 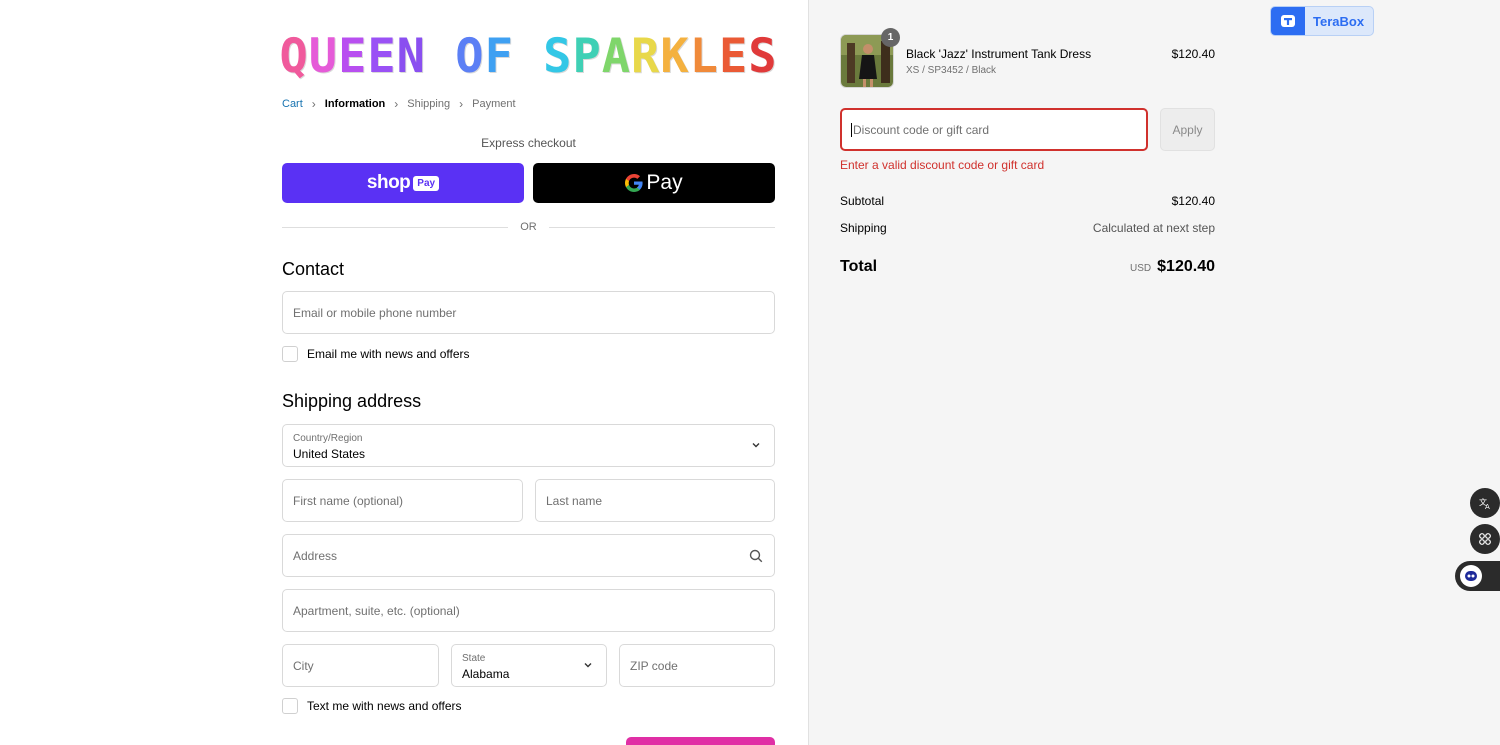 I want to click on first-name-field: First name (optional), so click(x=402, y=500).